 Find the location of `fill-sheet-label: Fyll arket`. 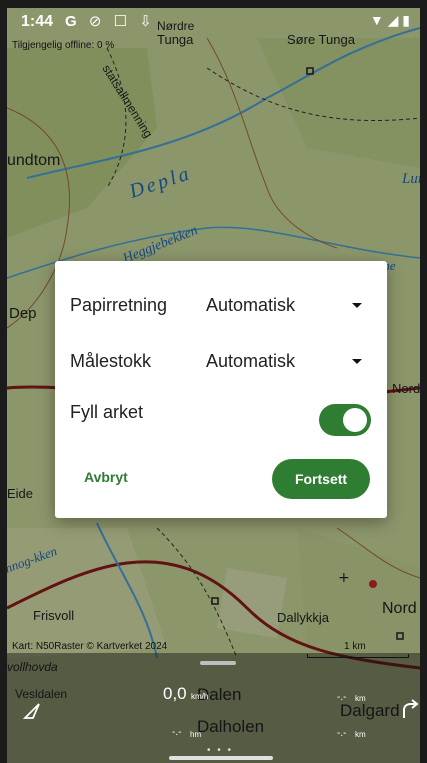

fill-sheet-label: Fyll arket is located at coordinates (107, 412).